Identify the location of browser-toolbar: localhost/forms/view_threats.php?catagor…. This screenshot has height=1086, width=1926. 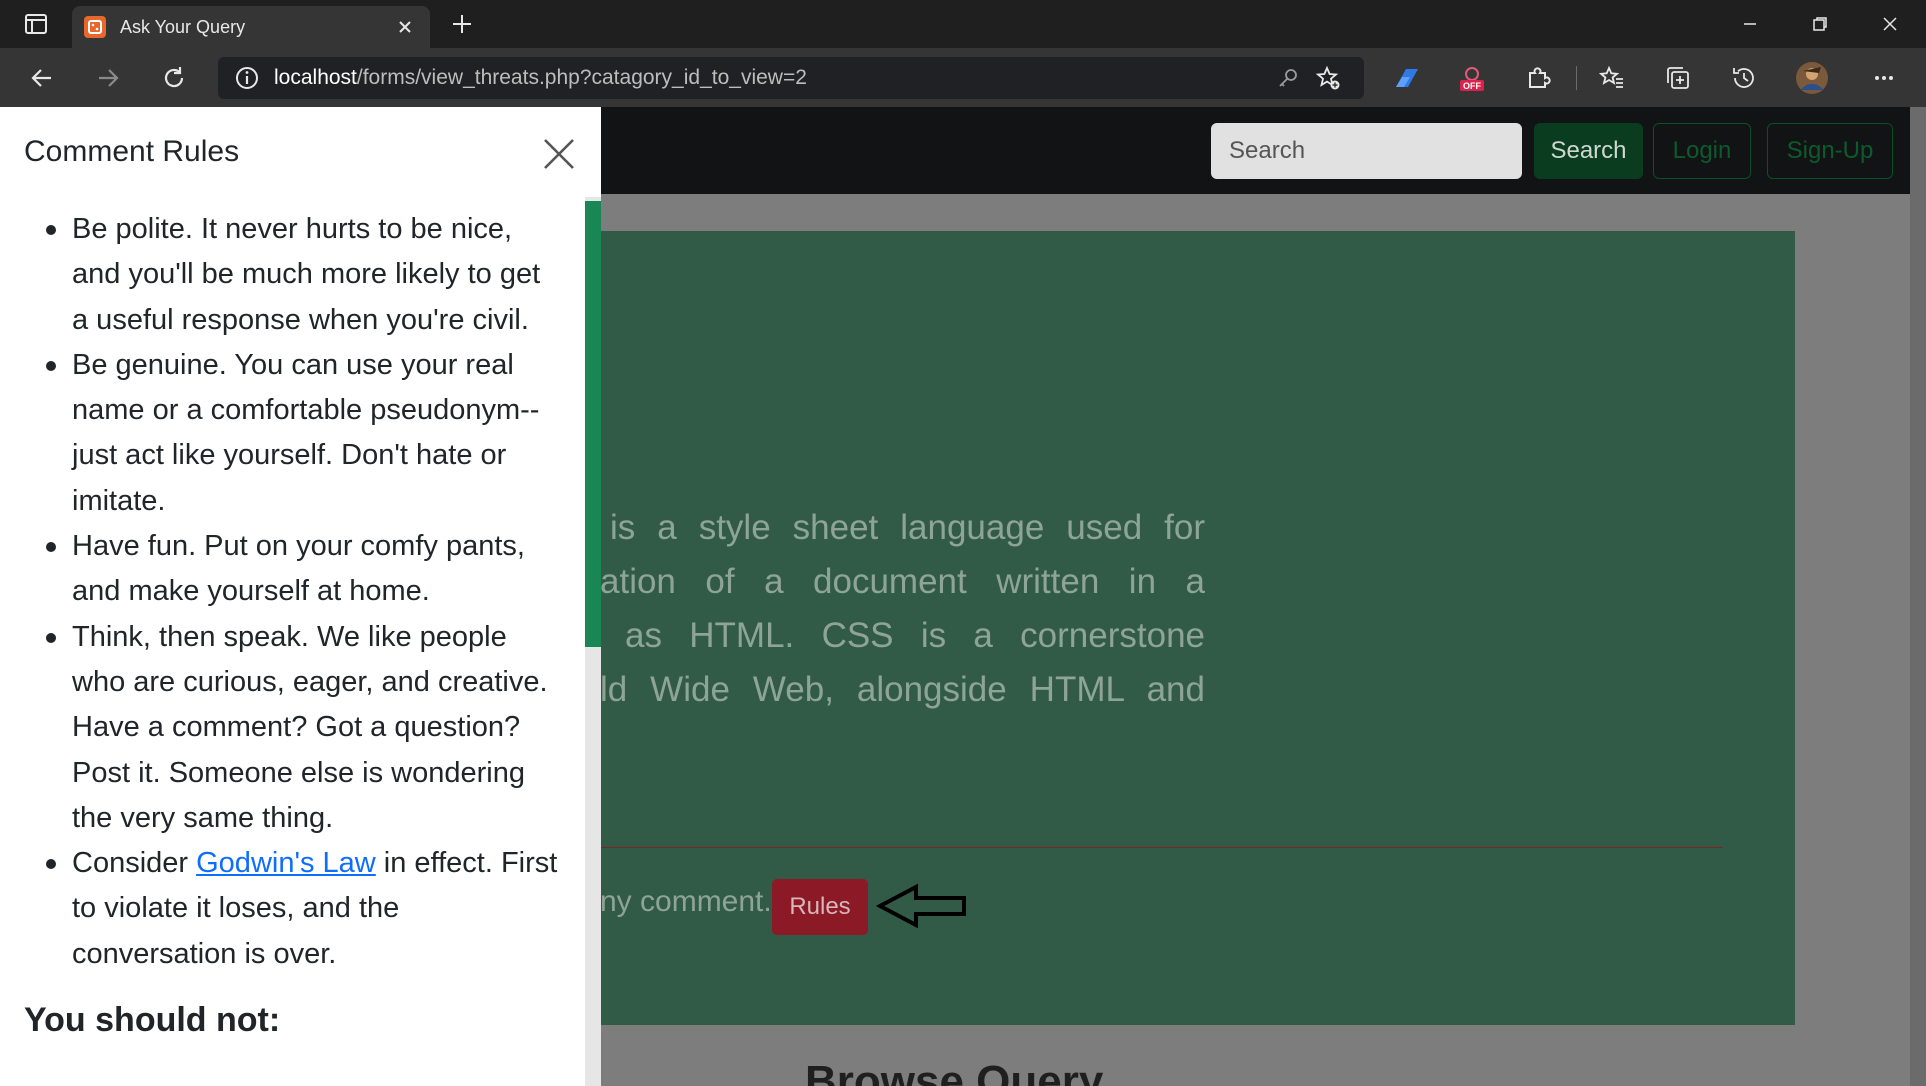
(963, 77).